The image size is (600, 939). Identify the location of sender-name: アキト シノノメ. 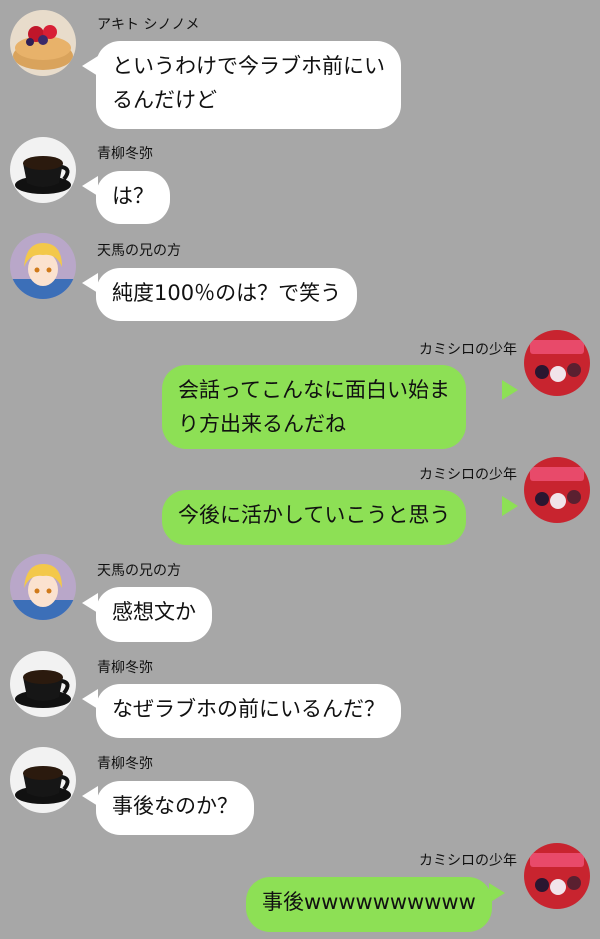
(148, 25).